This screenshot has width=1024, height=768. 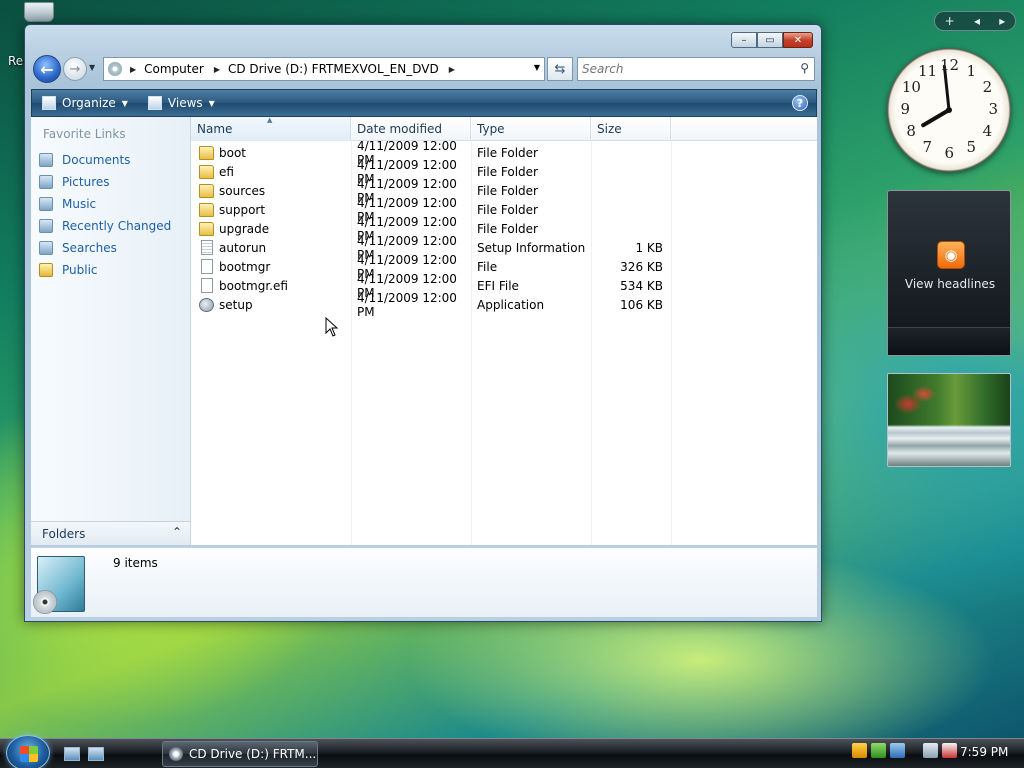 What do you see at coordinates (987, 87) in the screenshot?
I see `clock-number: 2` at bounding box center [987, 87].